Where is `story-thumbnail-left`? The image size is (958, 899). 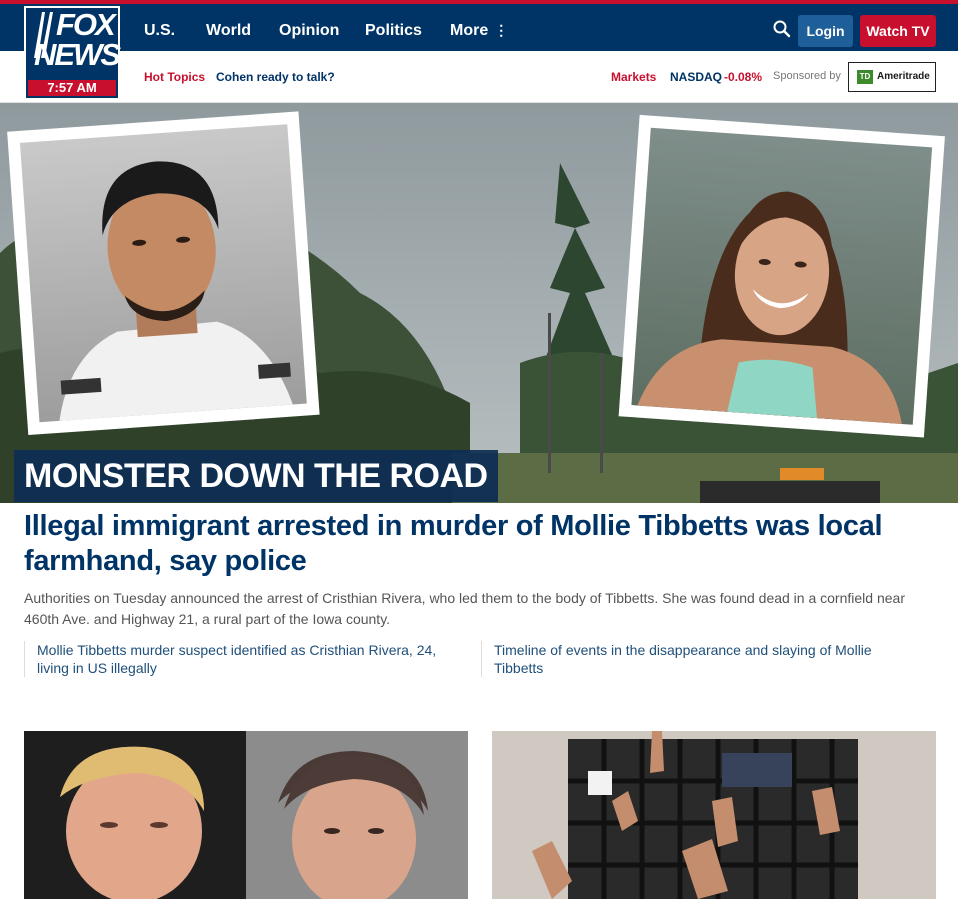 story-thumbnail-left is located at coordinates (246, 815).